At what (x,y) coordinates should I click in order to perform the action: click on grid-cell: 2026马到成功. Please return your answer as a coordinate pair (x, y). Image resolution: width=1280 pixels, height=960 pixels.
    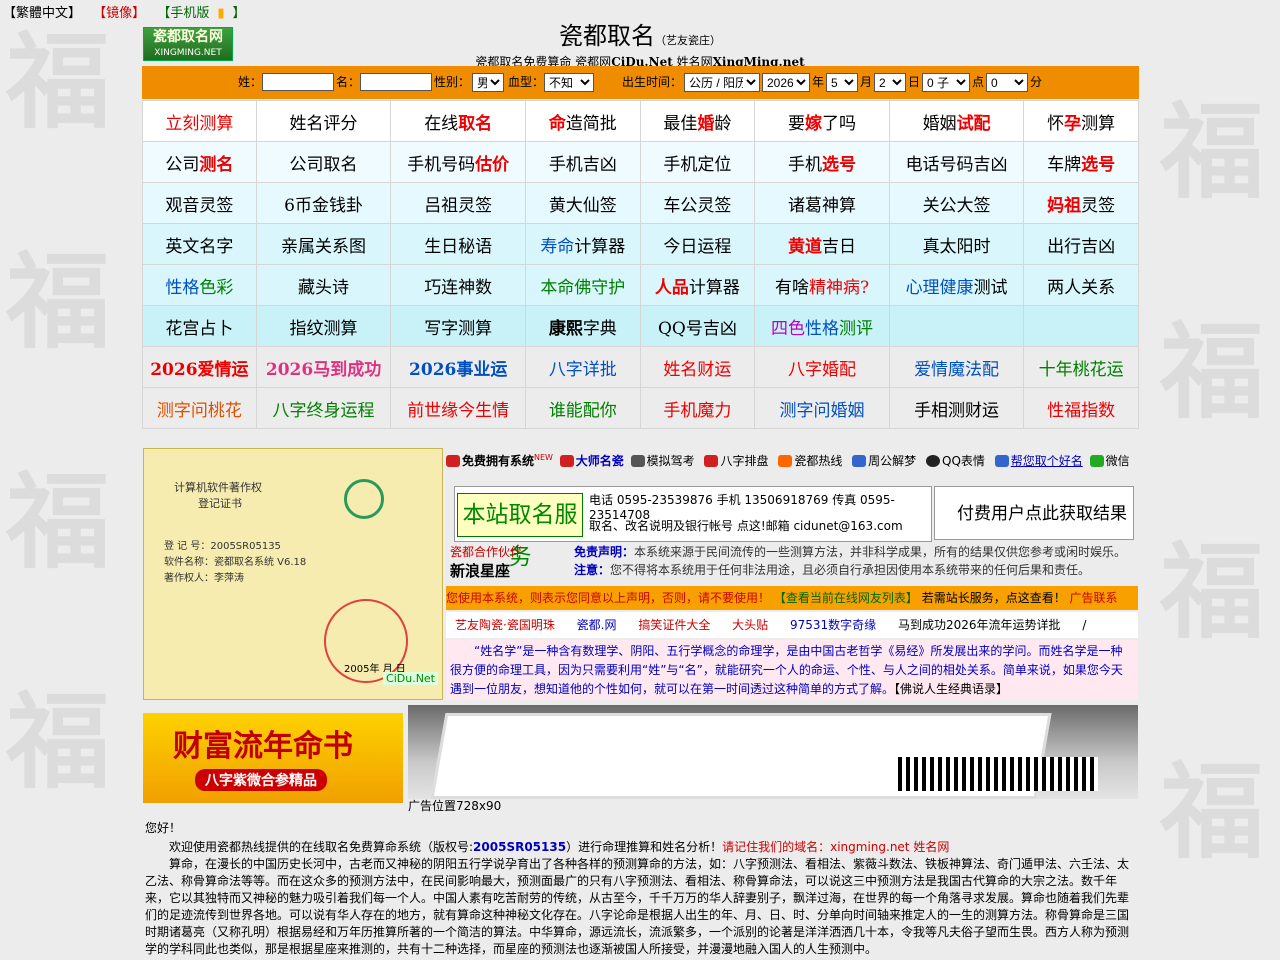
    Looking at the image, I should click on (323, 367).